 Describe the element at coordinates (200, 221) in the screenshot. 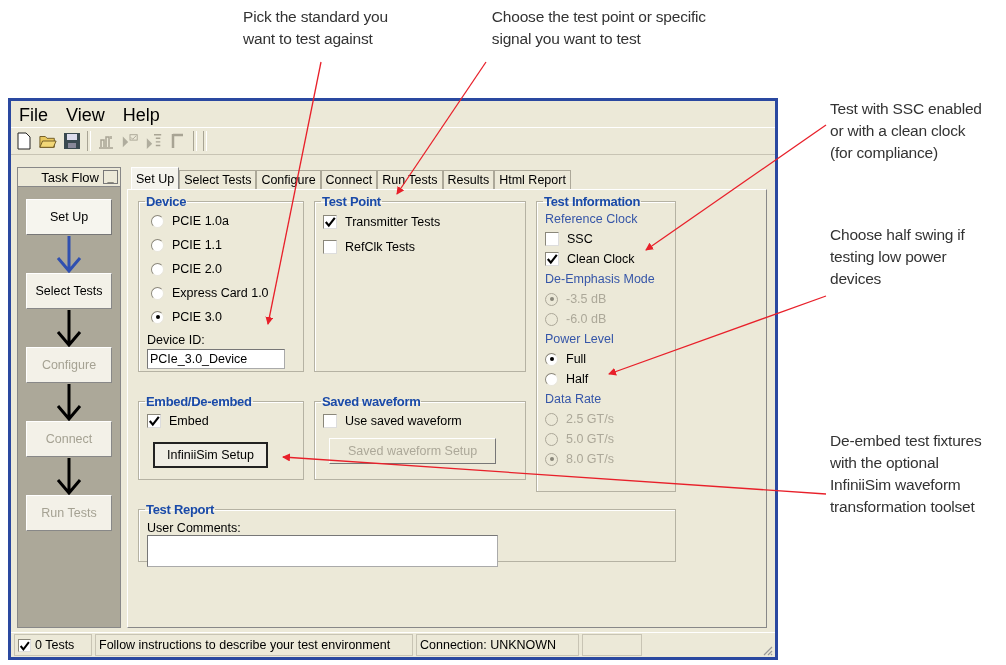

I see `option-label: PCIE 1.0a` at that location.